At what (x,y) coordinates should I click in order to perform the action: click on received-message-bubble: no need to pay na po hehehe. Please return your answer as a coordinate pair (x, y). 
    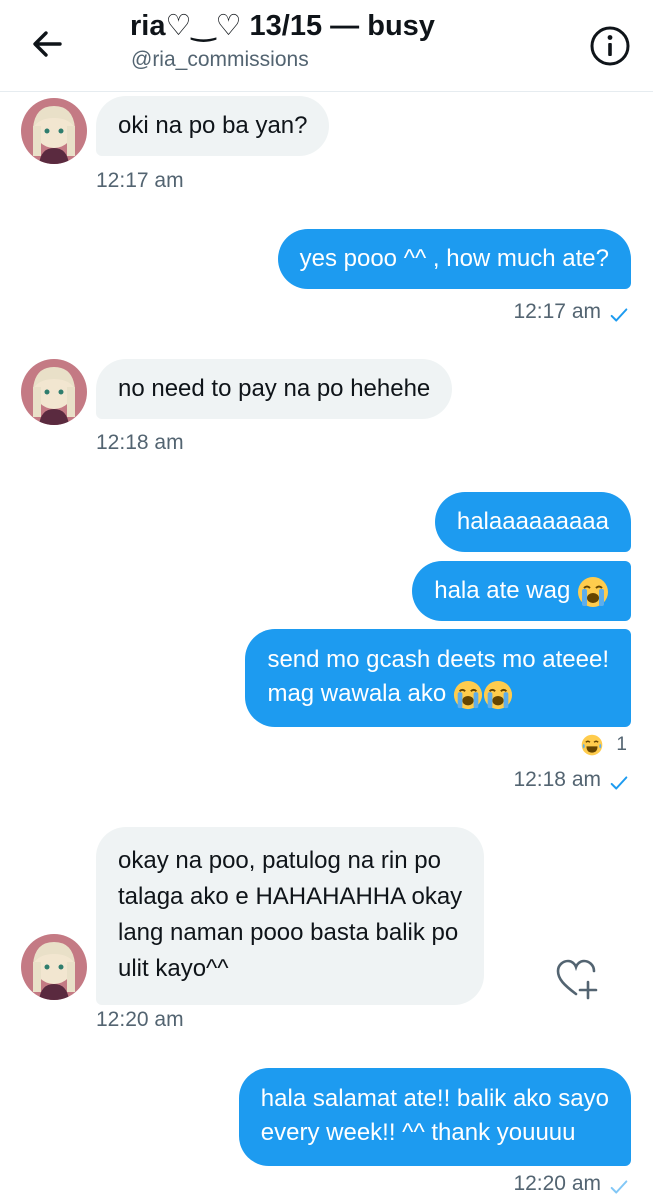
    Looking at the image, I should click on (274, 389).